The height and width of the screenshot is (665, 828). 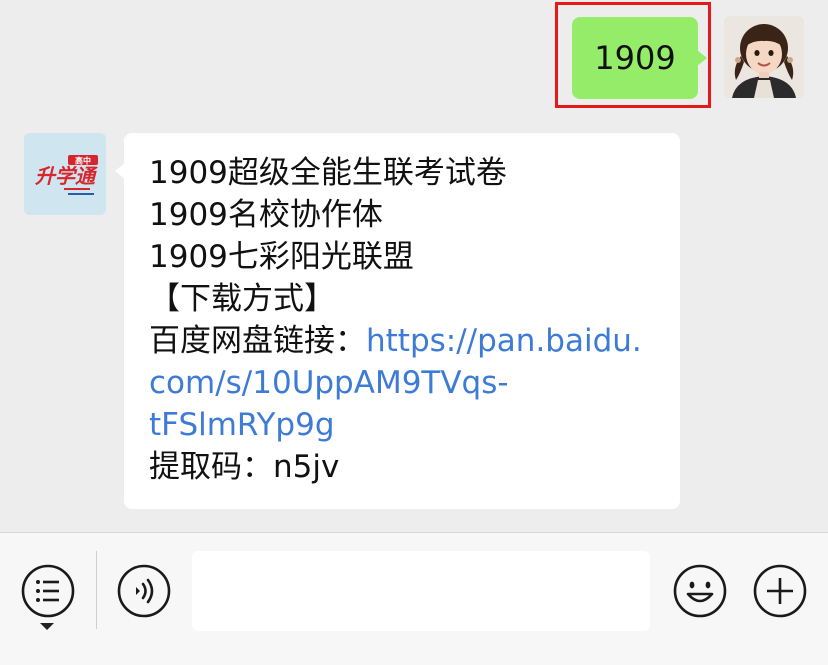 What do you see at coordinates (635, 58) in the screenshot?
I see `outgoing-message-text: 1909` at bounding box center [635, 58].